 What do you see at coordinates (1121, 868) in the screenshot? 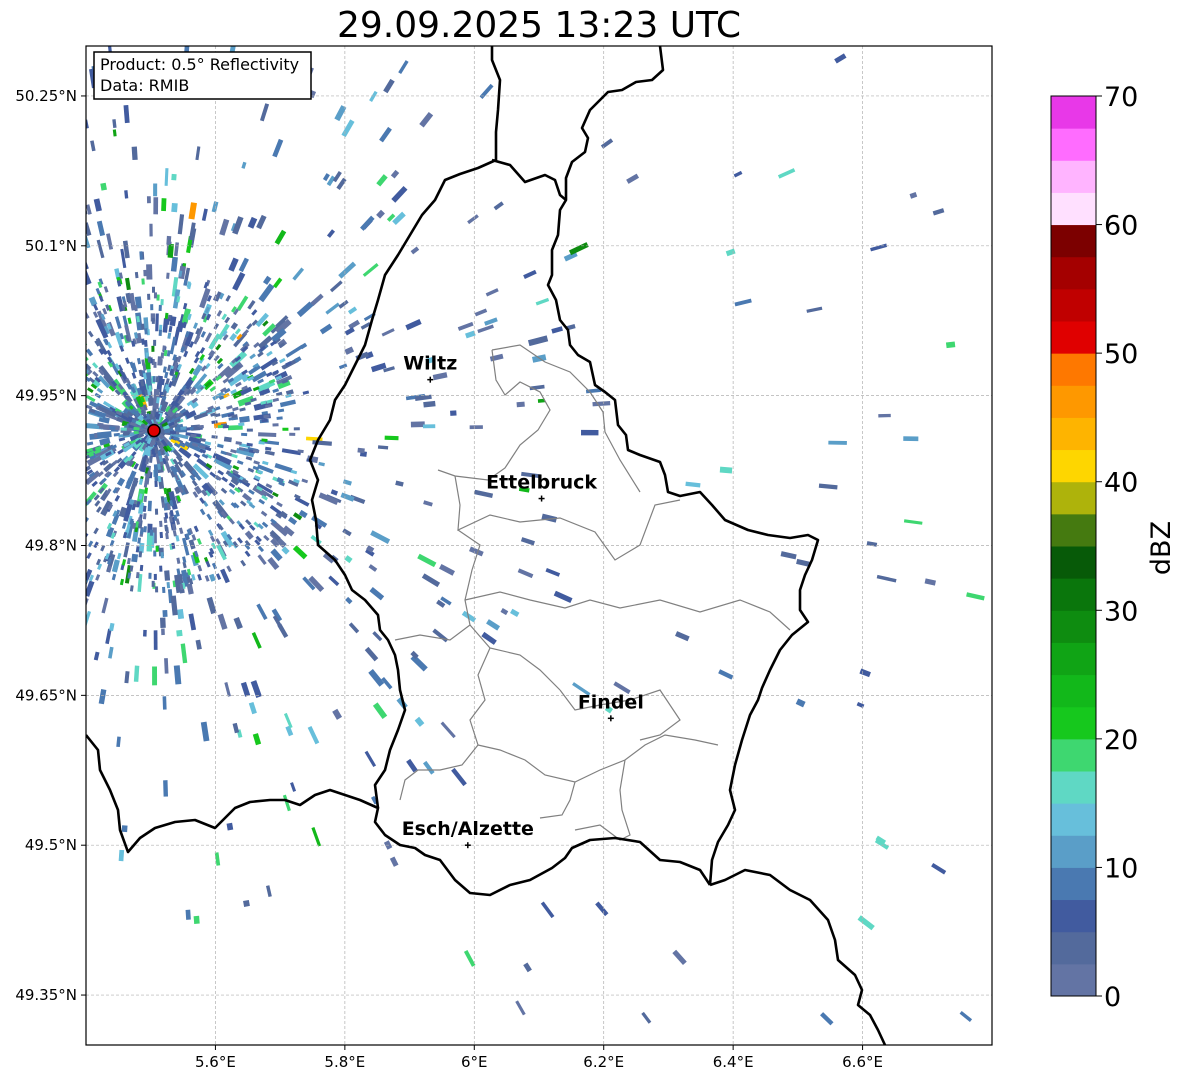
I see `colorbar-tick-label: 10` at bounding box center [1121, 868].